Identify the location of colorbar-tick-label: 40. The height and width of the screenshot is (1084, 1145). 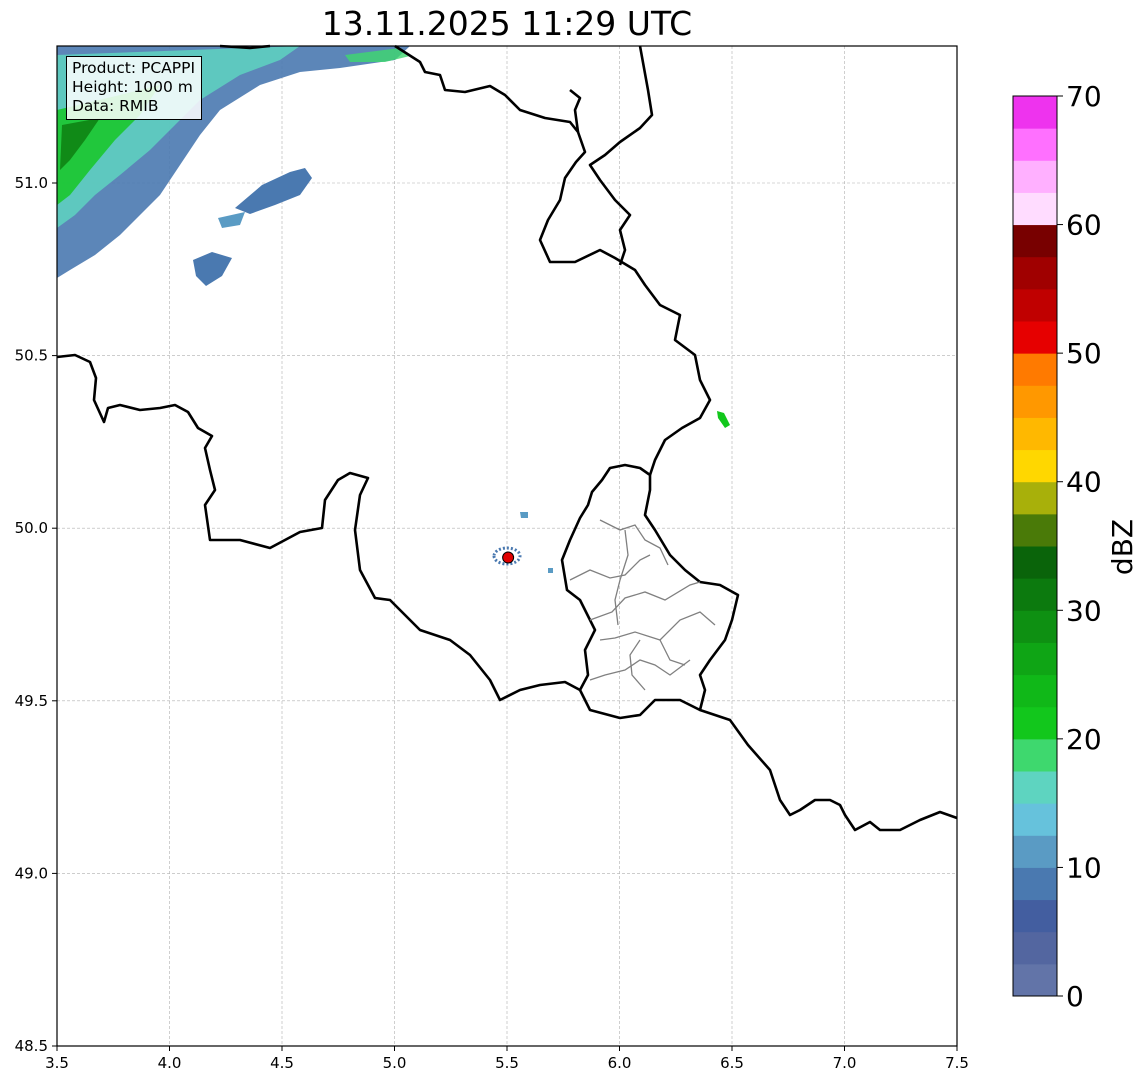
(1084, 482).